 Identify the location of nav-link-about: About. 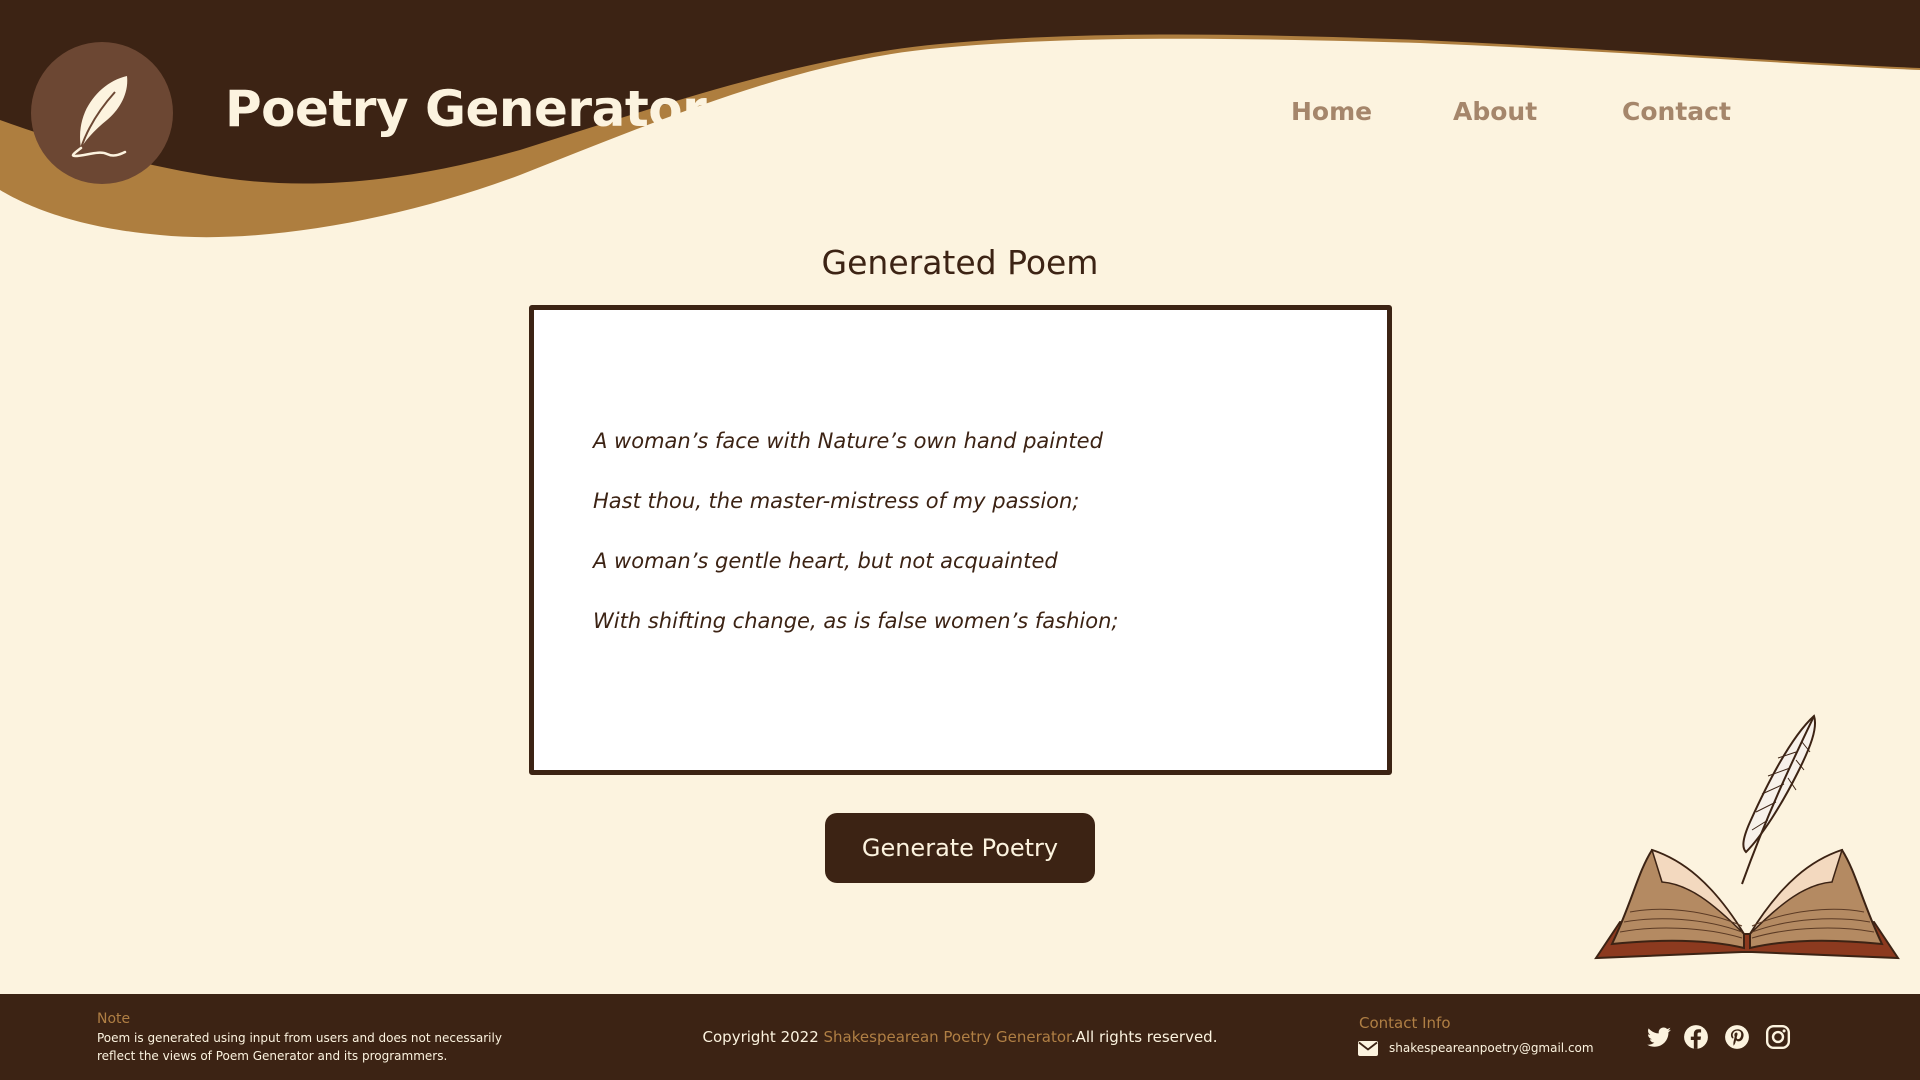
(1495, 111).